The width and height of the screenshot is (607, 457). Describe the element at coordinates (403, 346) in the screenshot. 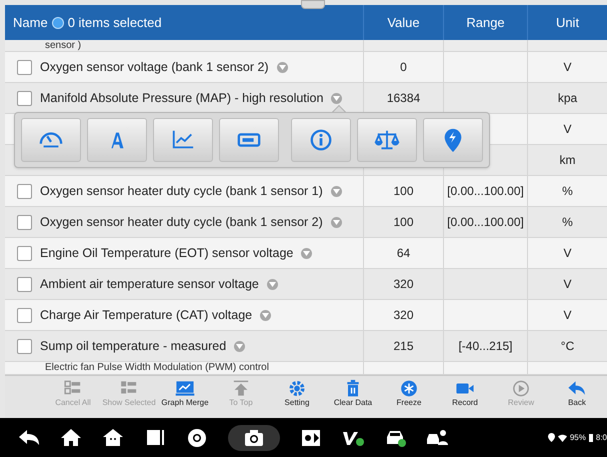

I see `value-cell-text: 215` at that location.